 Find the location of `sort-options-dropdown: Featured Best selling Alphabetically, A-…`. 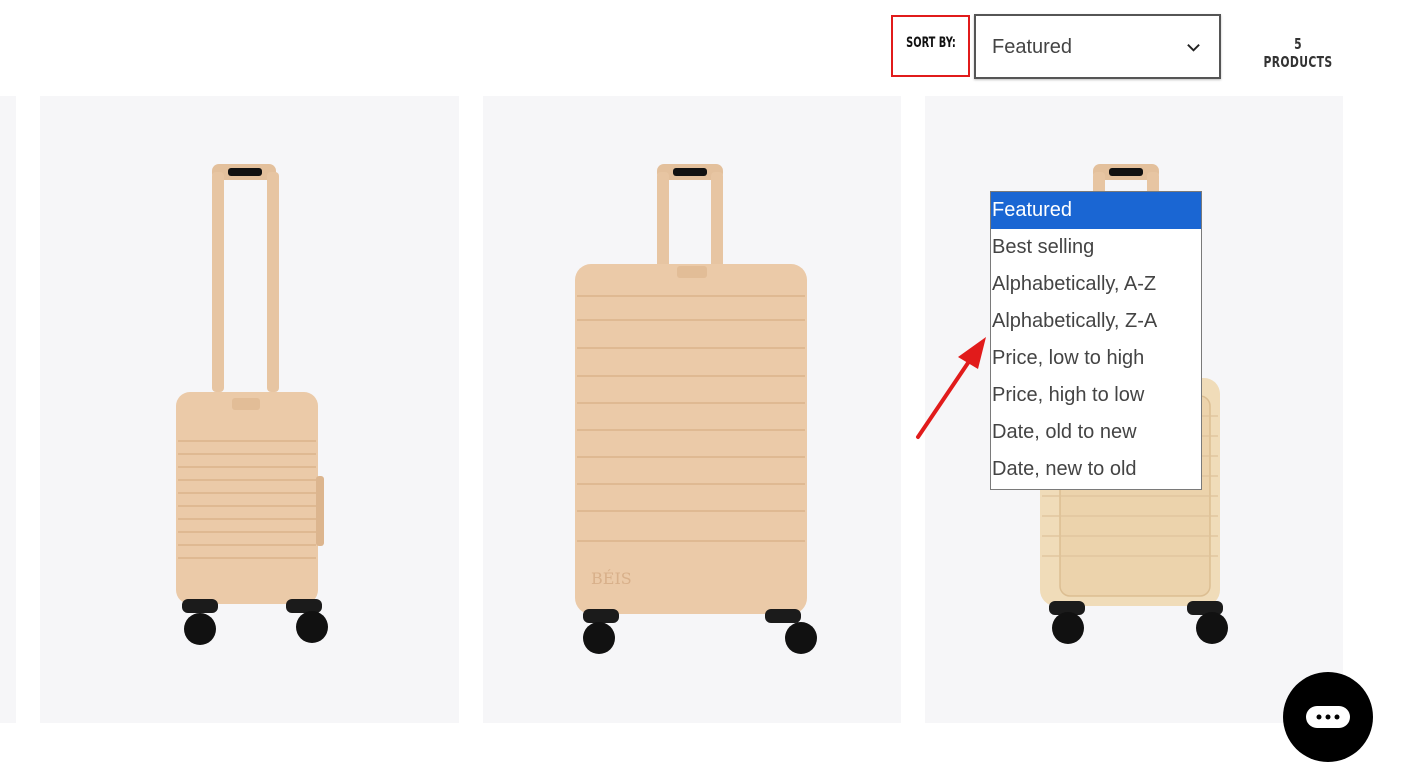

sort-options-dropdown: Featured Best selling Alphabetically, A-… is located at coordinates (1096, 340).